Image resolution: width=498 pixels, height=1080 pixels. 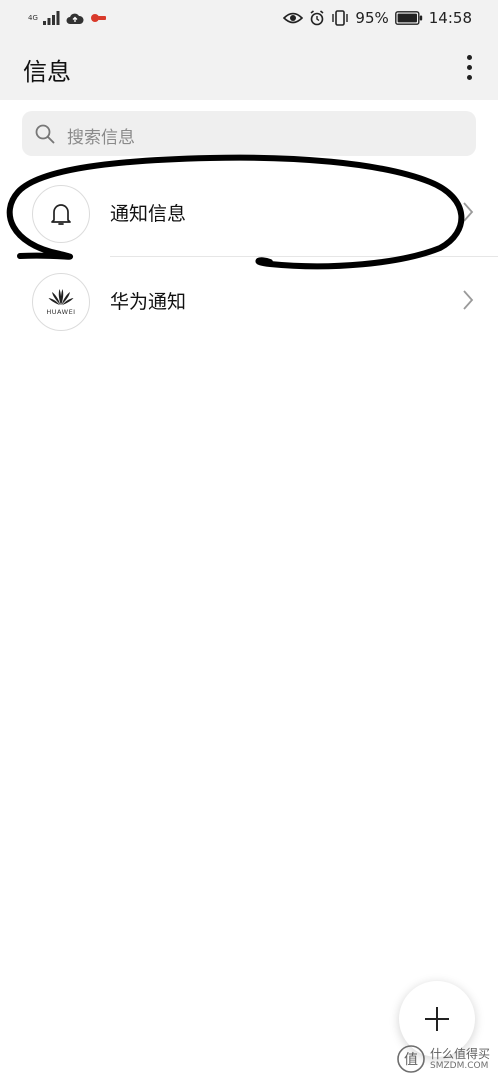 I want to click on list-item-huawei-notifications: HUAWEI 华为通知, so click(x=249, y=301).